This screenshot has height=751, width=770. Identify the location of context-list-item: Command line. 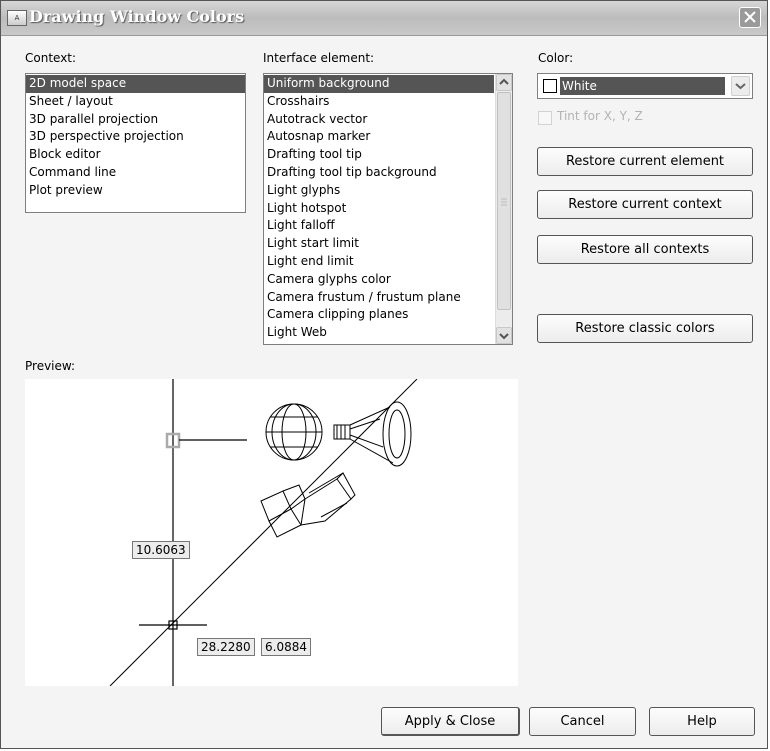
(135, 173).